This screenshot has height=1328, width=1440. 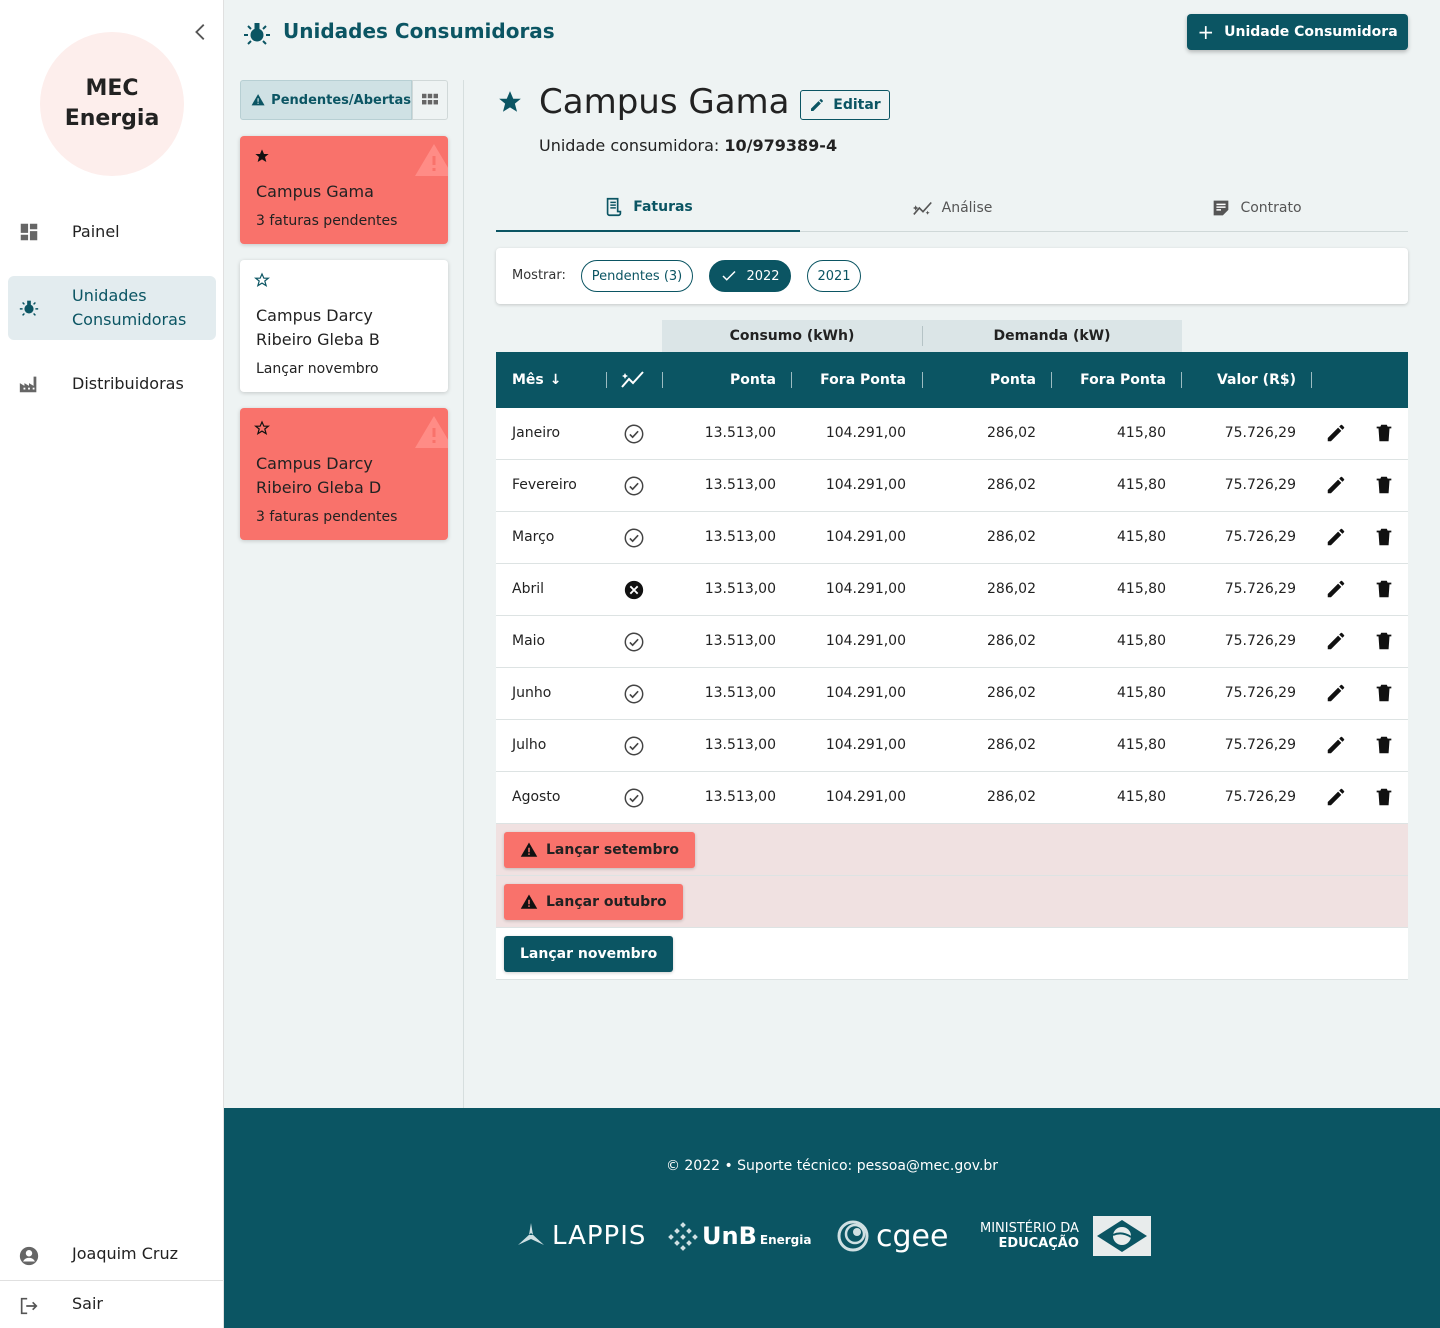 I want to click on launch-setembro-button: Lançar setembro, so click(x=600, y=850).